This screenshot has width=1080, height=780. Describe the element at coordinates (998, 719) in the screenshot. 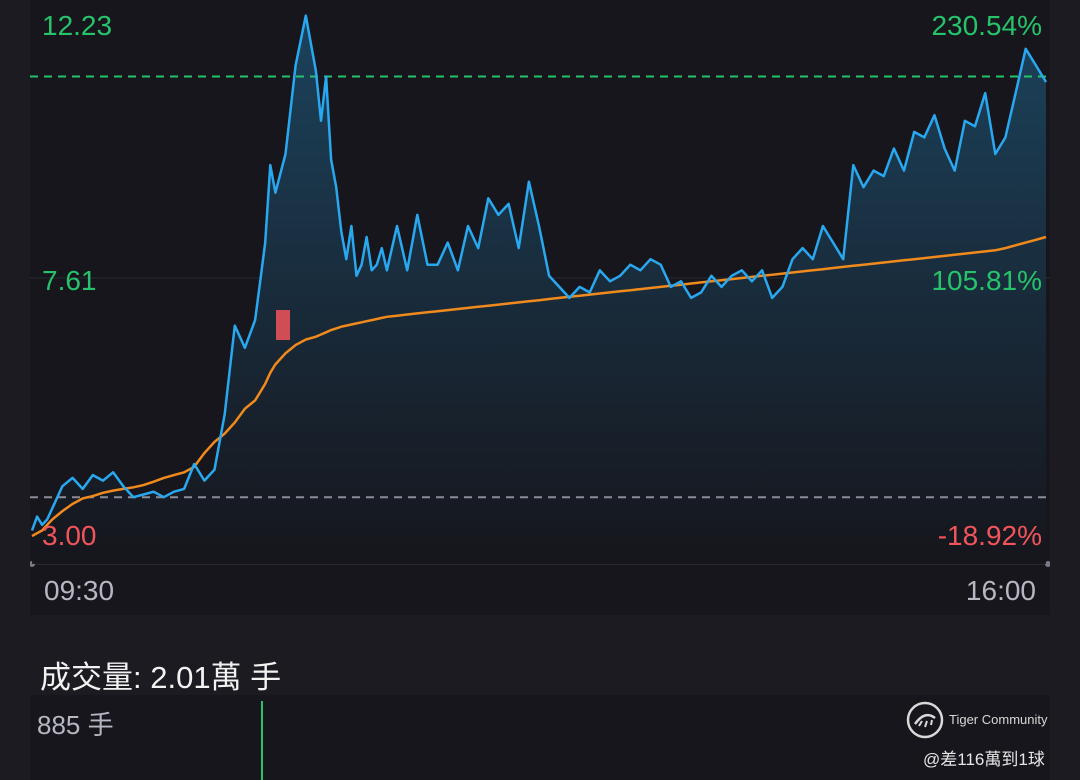

I see `watermark-brand: Tiger Community` at that location.